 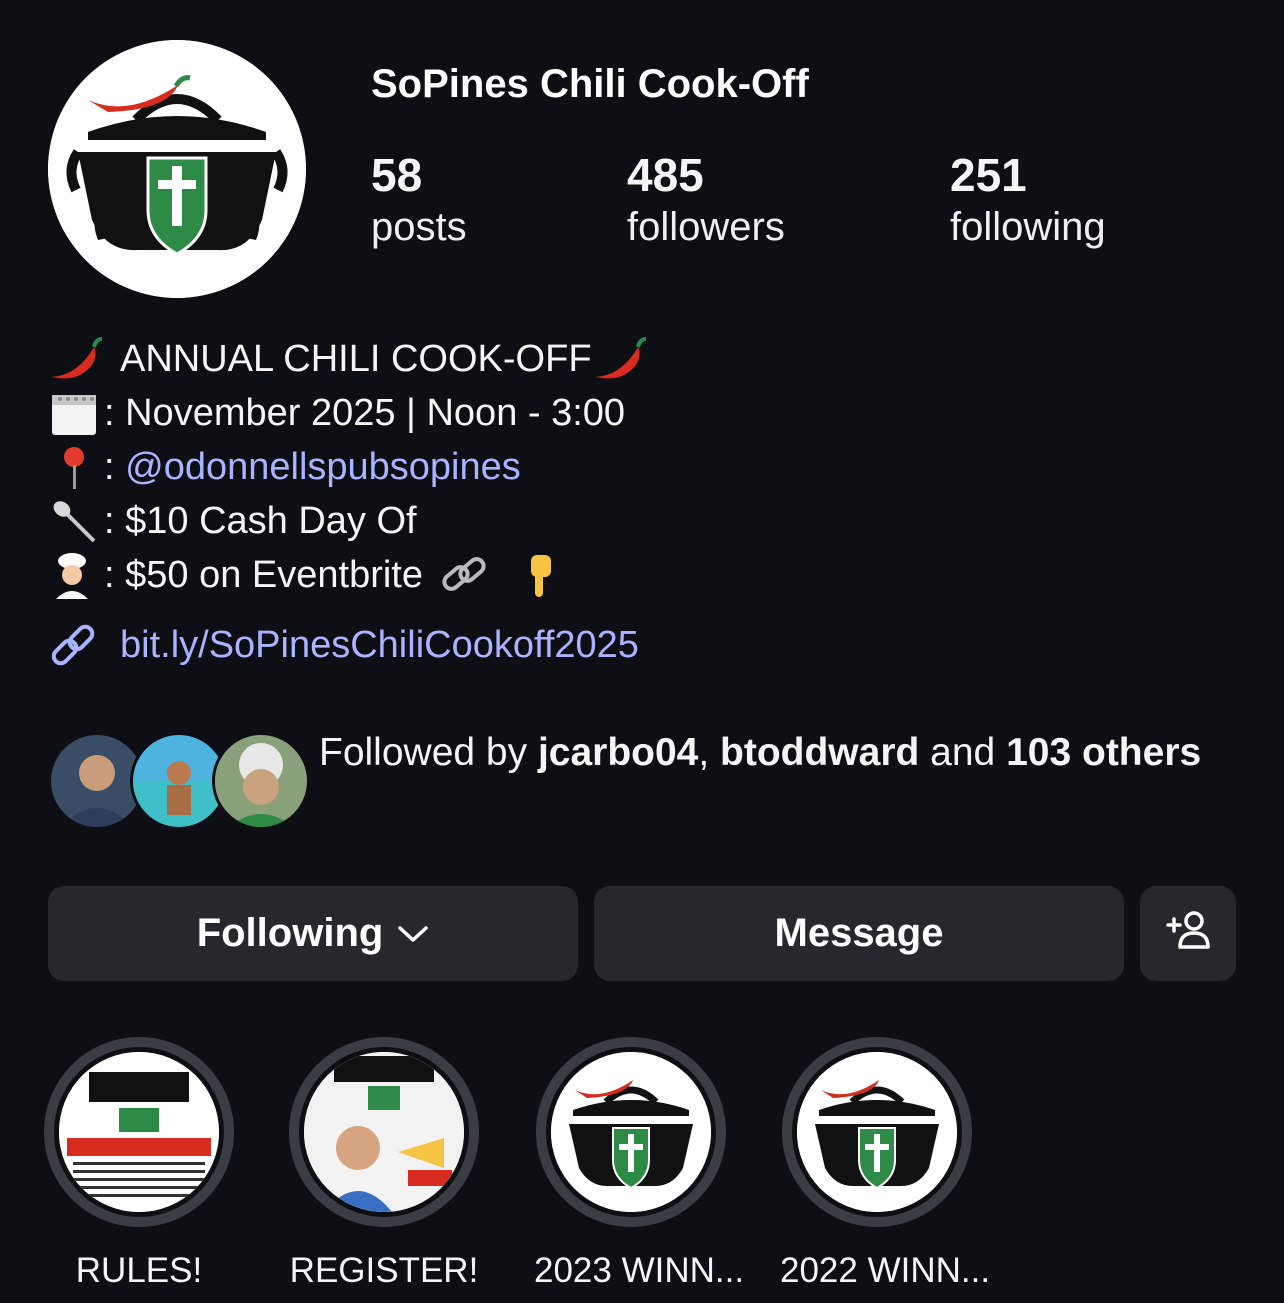 I want to click on bio-link: bit.ly/SoPinesChiliCookoff2025, so click(x=379, y=645).